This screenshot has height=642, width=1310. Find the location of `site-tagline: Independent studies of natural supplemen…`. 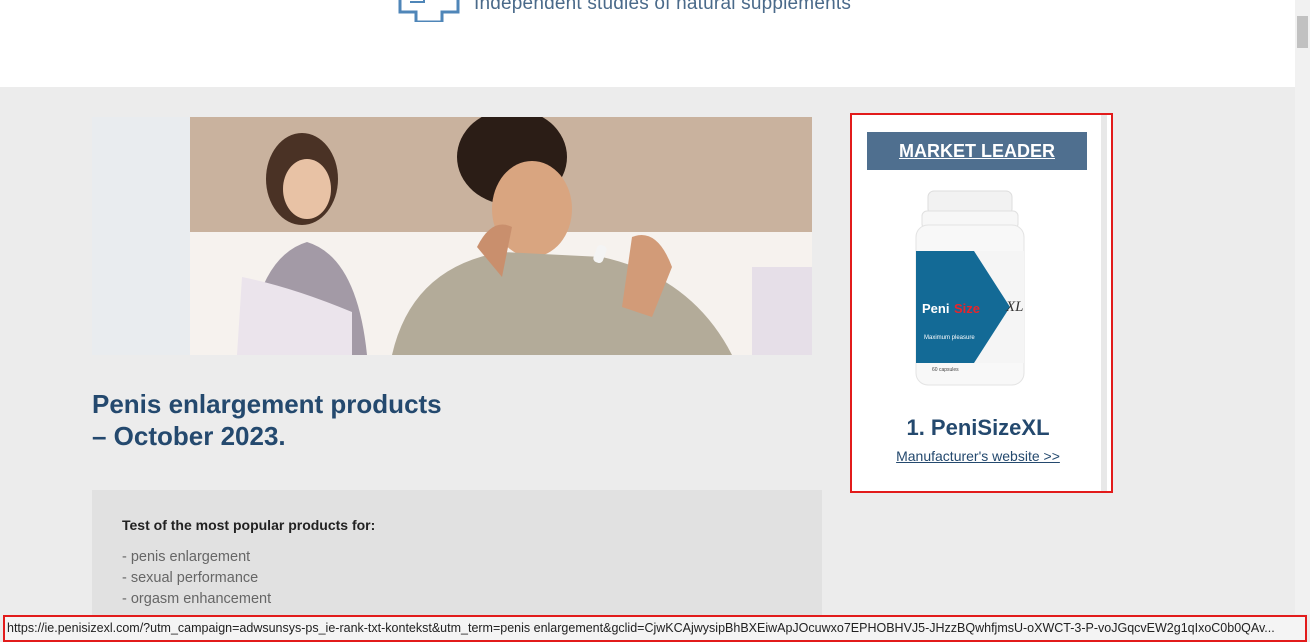

site-tagline: Independent studies of natural supplemen… is located at coordinates (663, 7).